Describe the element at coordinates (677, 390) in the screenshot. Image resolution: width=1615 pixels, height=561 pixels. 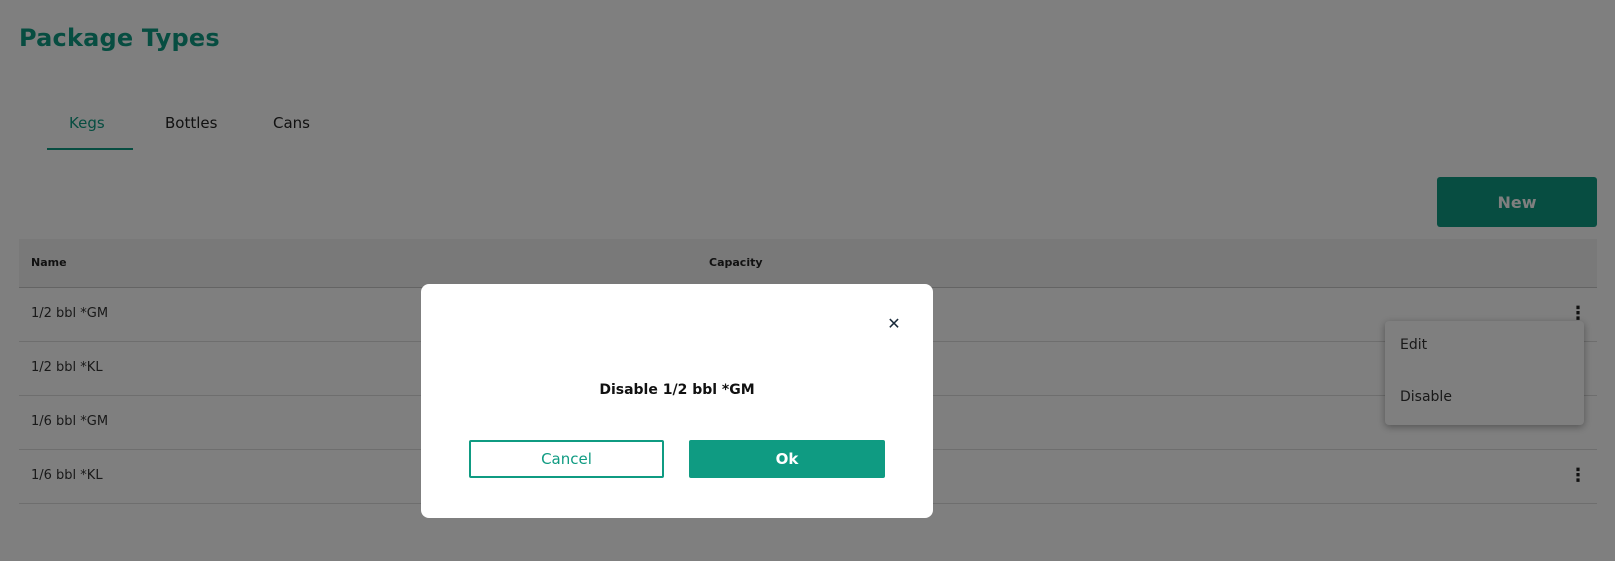
I see `dialog-message: Disable 1/2 bbl *GM` at that location.